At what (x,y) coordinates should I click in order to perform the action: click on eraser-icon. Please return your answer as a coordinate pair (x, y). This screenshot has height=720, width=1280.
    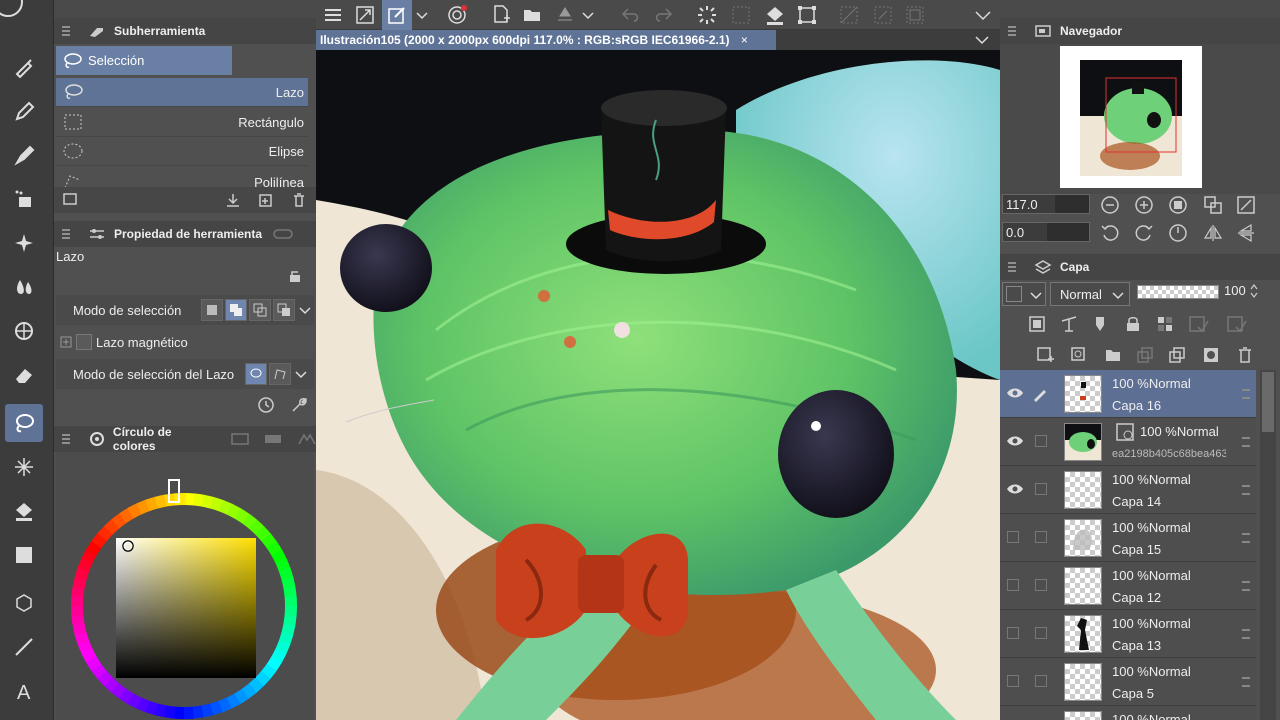
    Looking at the image, I should click on (24, 375).